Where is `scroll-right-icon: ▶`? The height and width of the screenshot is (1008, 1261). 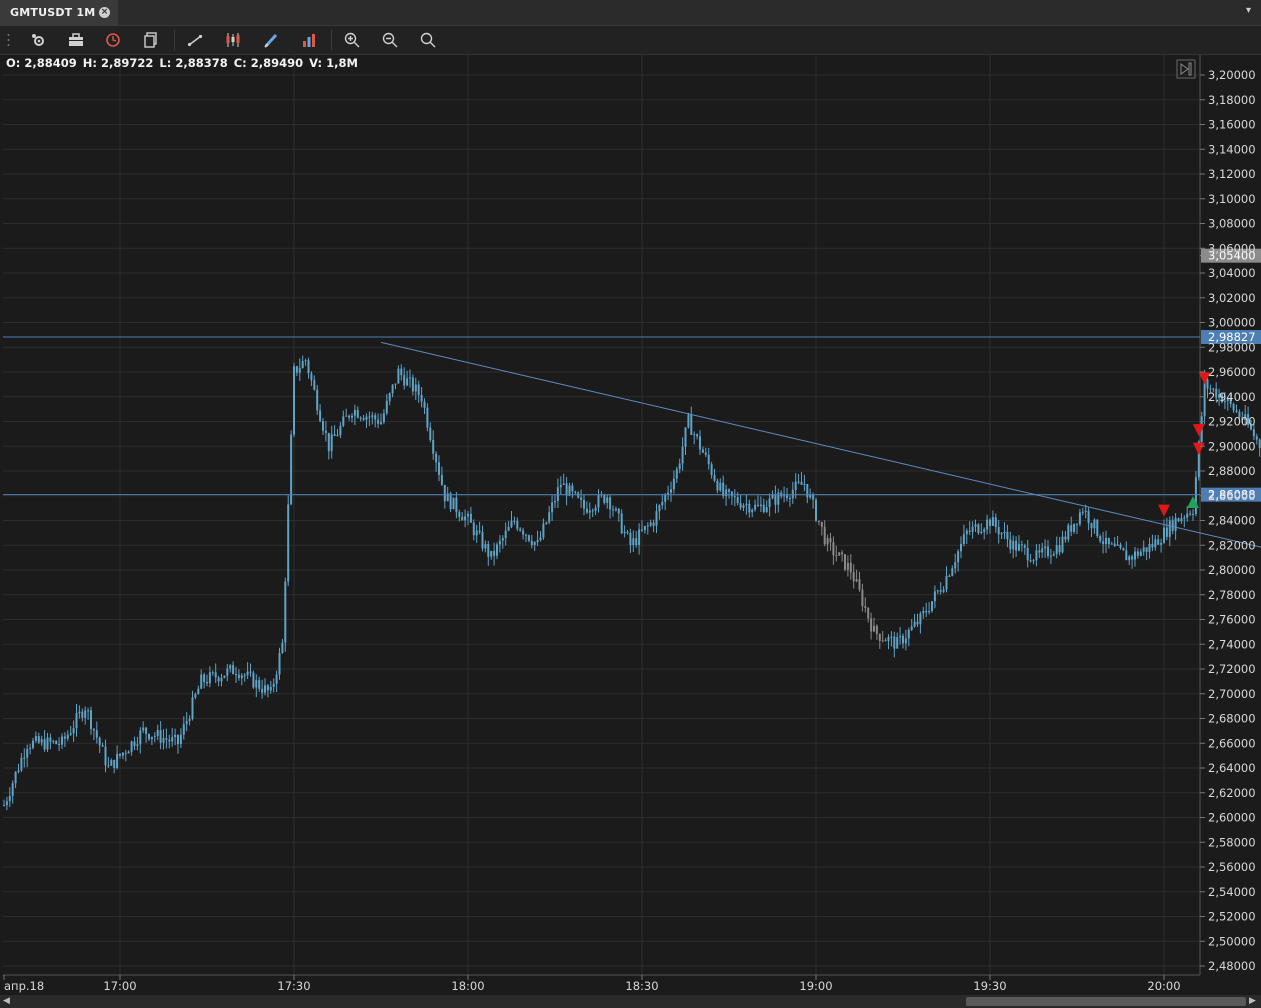 scroll-right-icon: ▶ is located at coordinates (1252, 1001).